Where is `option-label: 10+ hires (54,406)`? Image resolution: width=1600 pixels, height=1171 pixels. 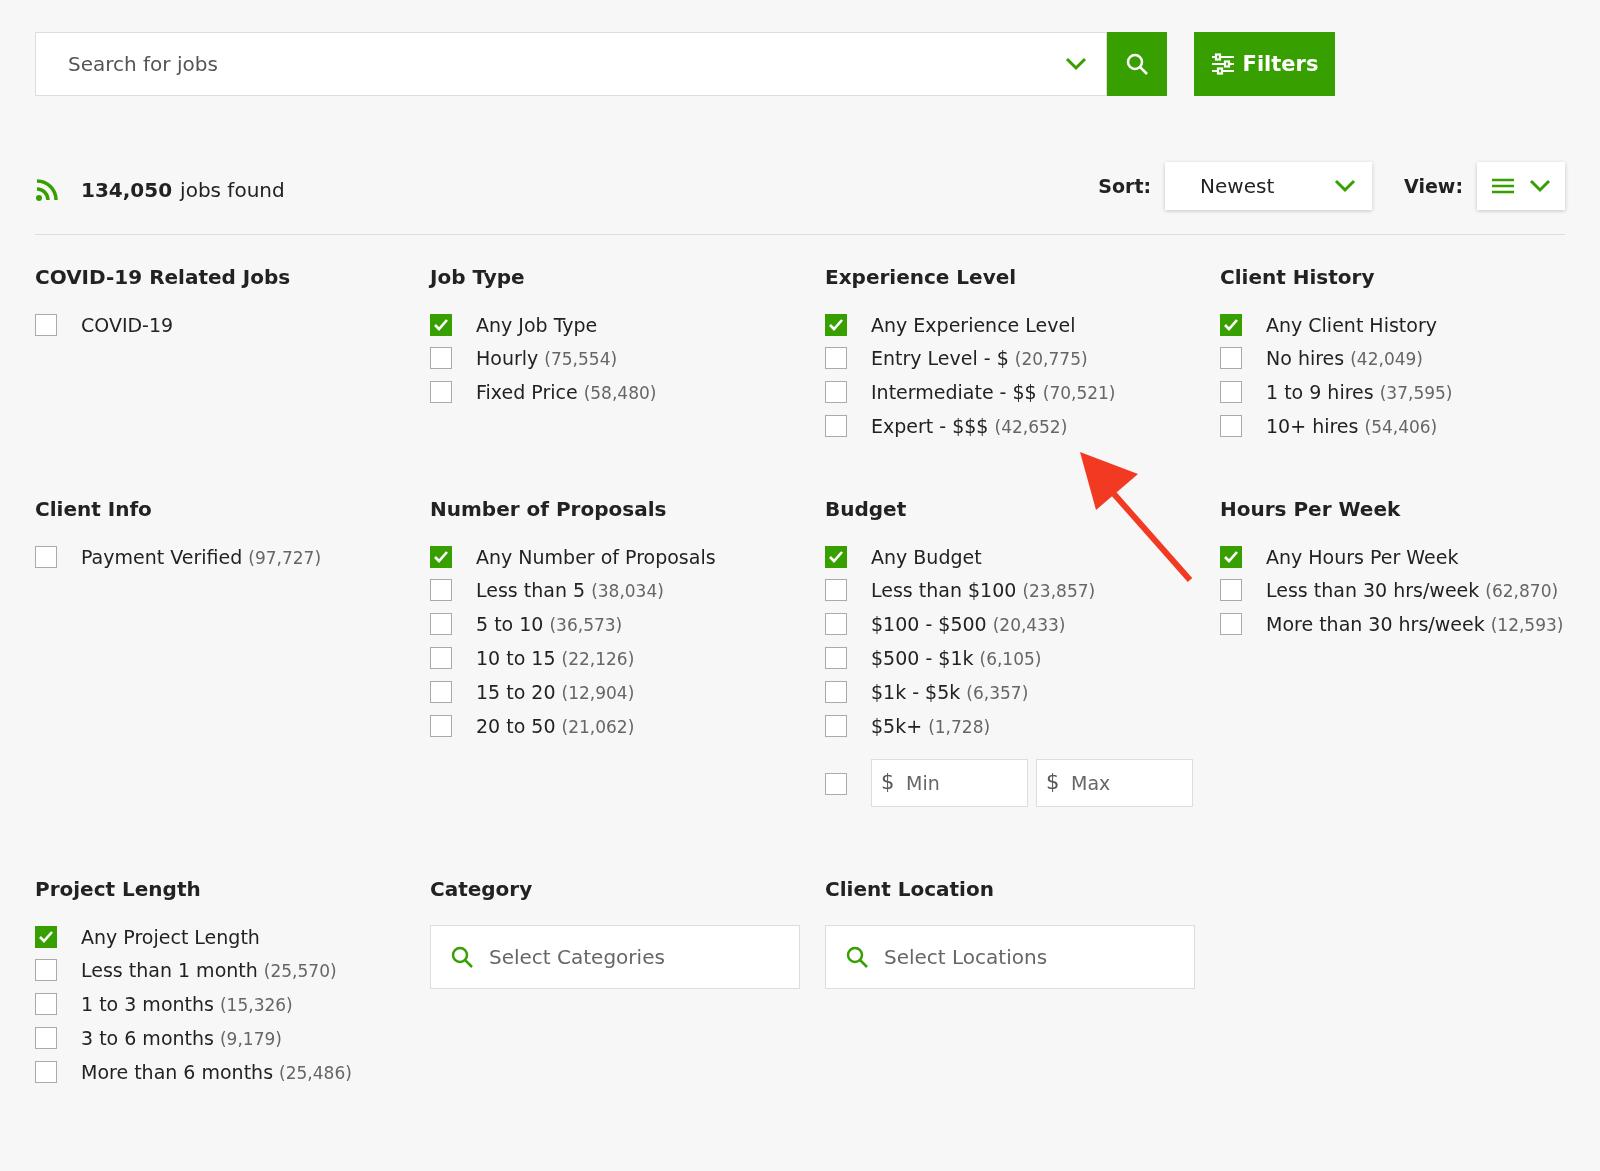
option-label: 10+ hires (54,406) is located at coordinates (1352, 426).